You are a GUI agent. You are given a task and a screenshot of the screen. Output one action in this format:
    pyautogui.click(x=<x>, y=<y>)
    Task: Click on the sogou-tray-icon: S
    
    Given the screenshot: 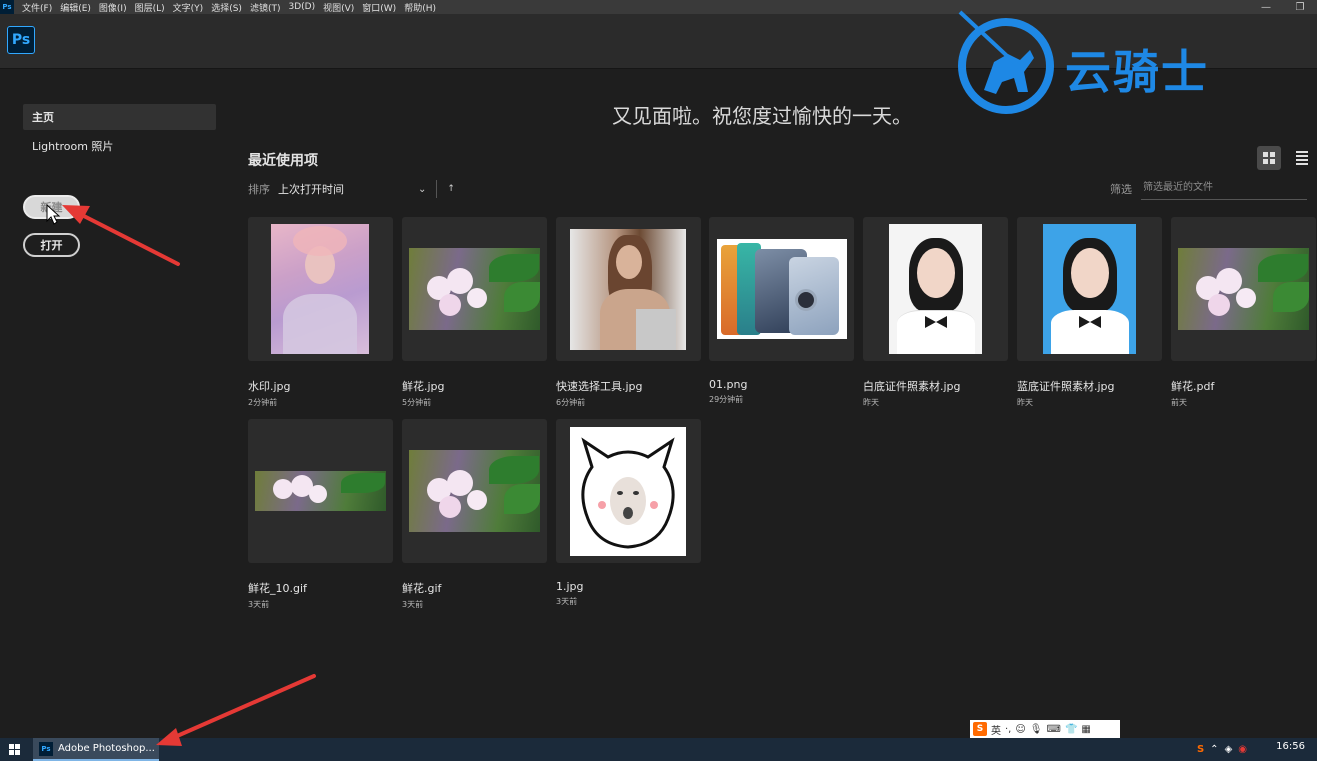 What is the action you would take?
    pyautogui.click(x=1200, y=749)
    